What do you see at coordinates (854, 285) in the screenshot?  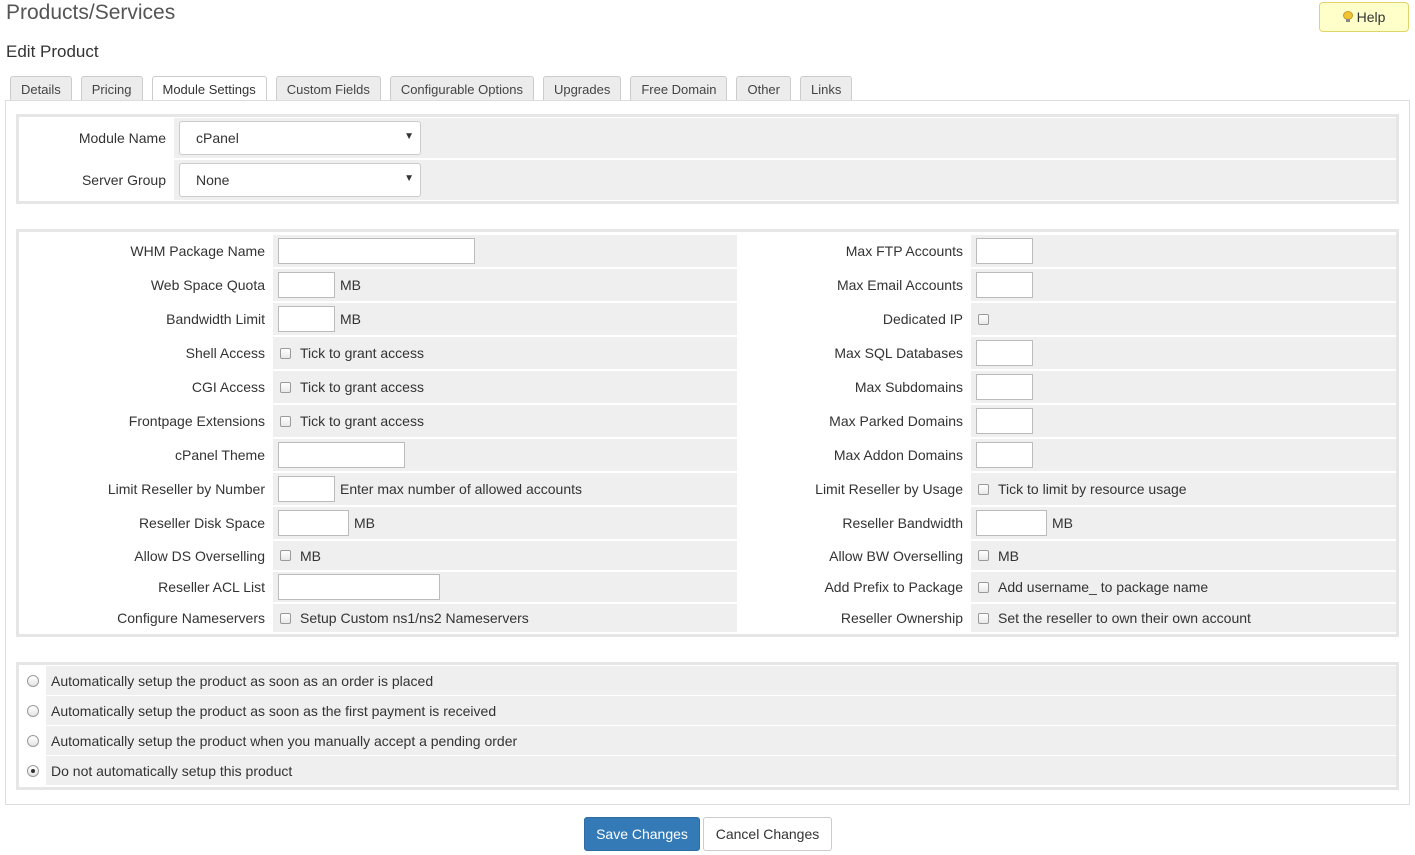 I see `max-email-accounts-label: Max Email Accounts` at bounding box center [854, 285].